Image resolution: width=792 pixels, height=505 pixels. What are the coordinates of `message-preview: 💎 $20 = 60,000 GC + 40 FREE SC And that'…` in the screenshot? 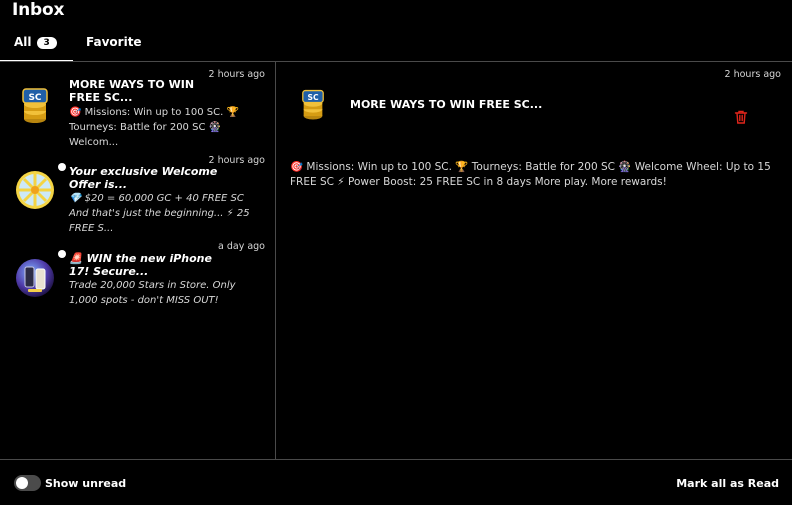 It's located at (159, 213).